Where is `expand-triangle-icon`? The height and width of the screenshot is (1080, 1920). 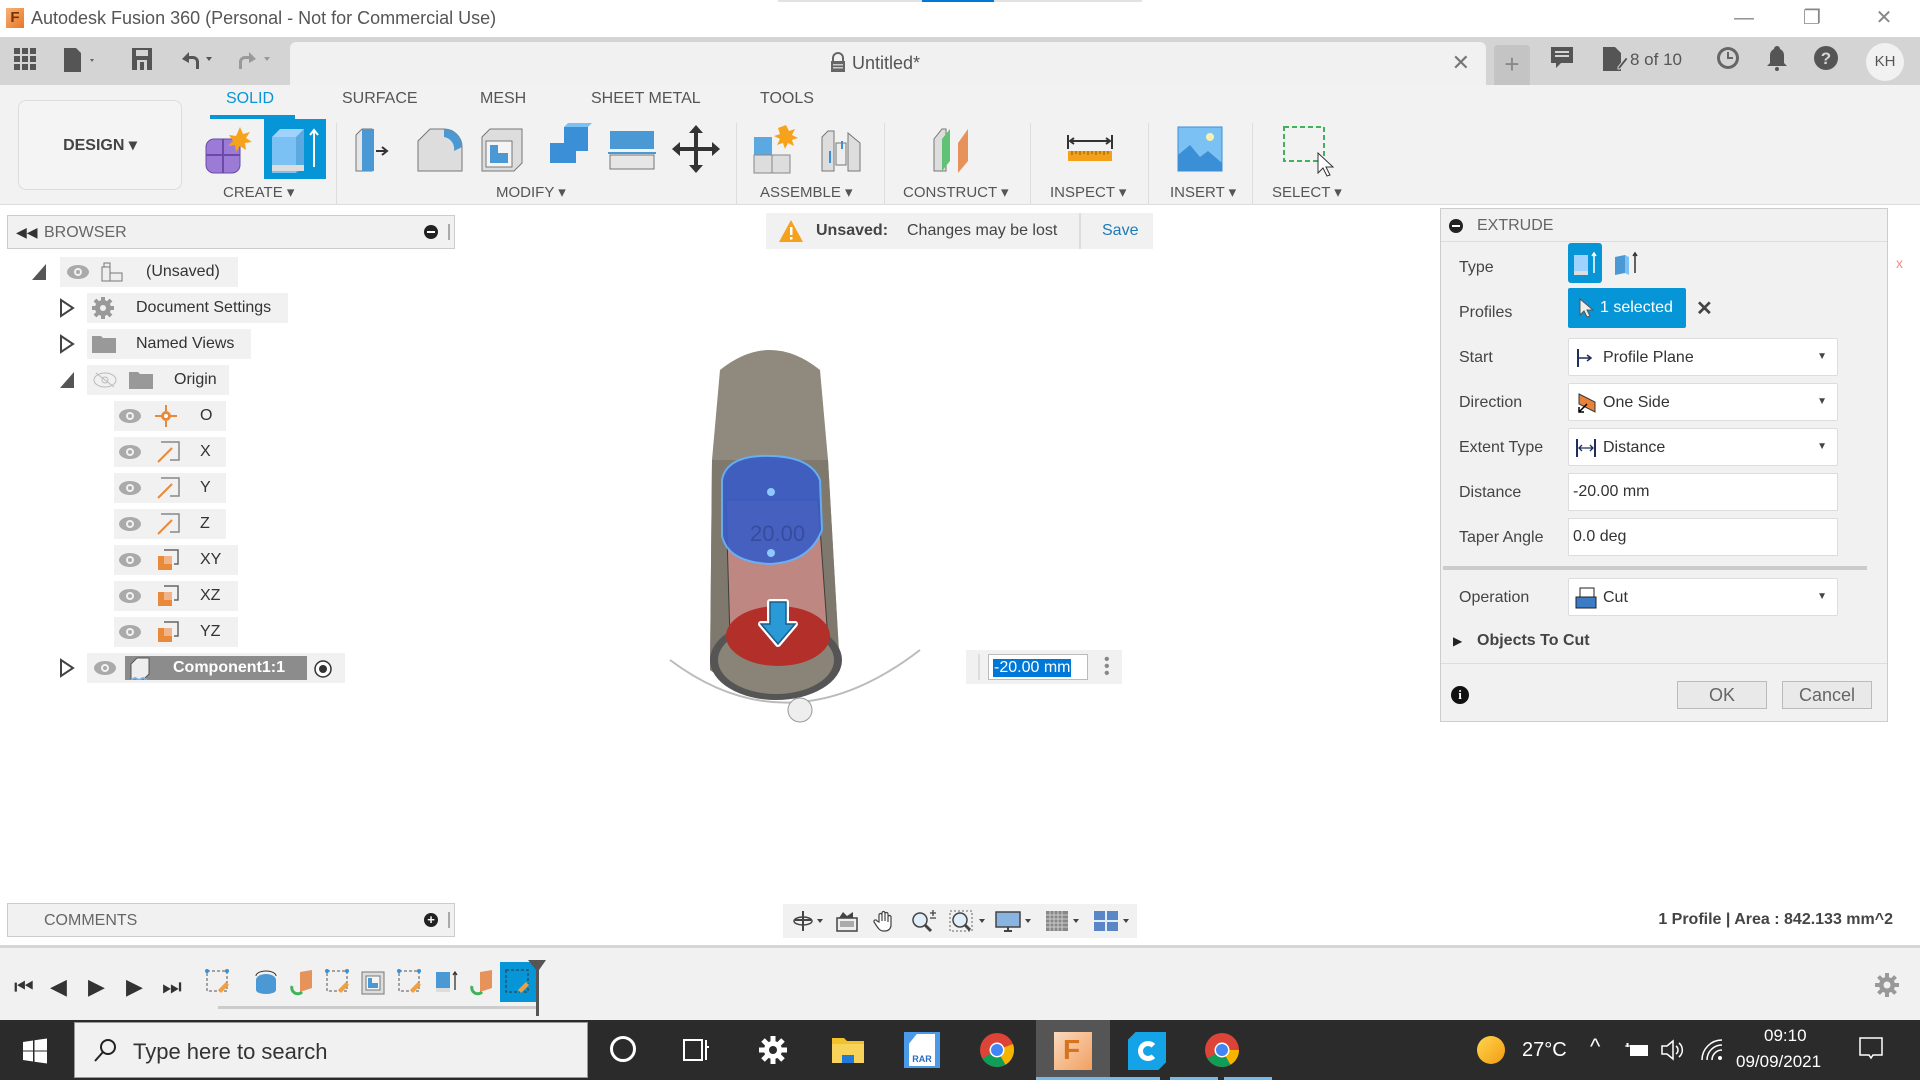 expand-triangle-icon is located at coordinates (67, 668).